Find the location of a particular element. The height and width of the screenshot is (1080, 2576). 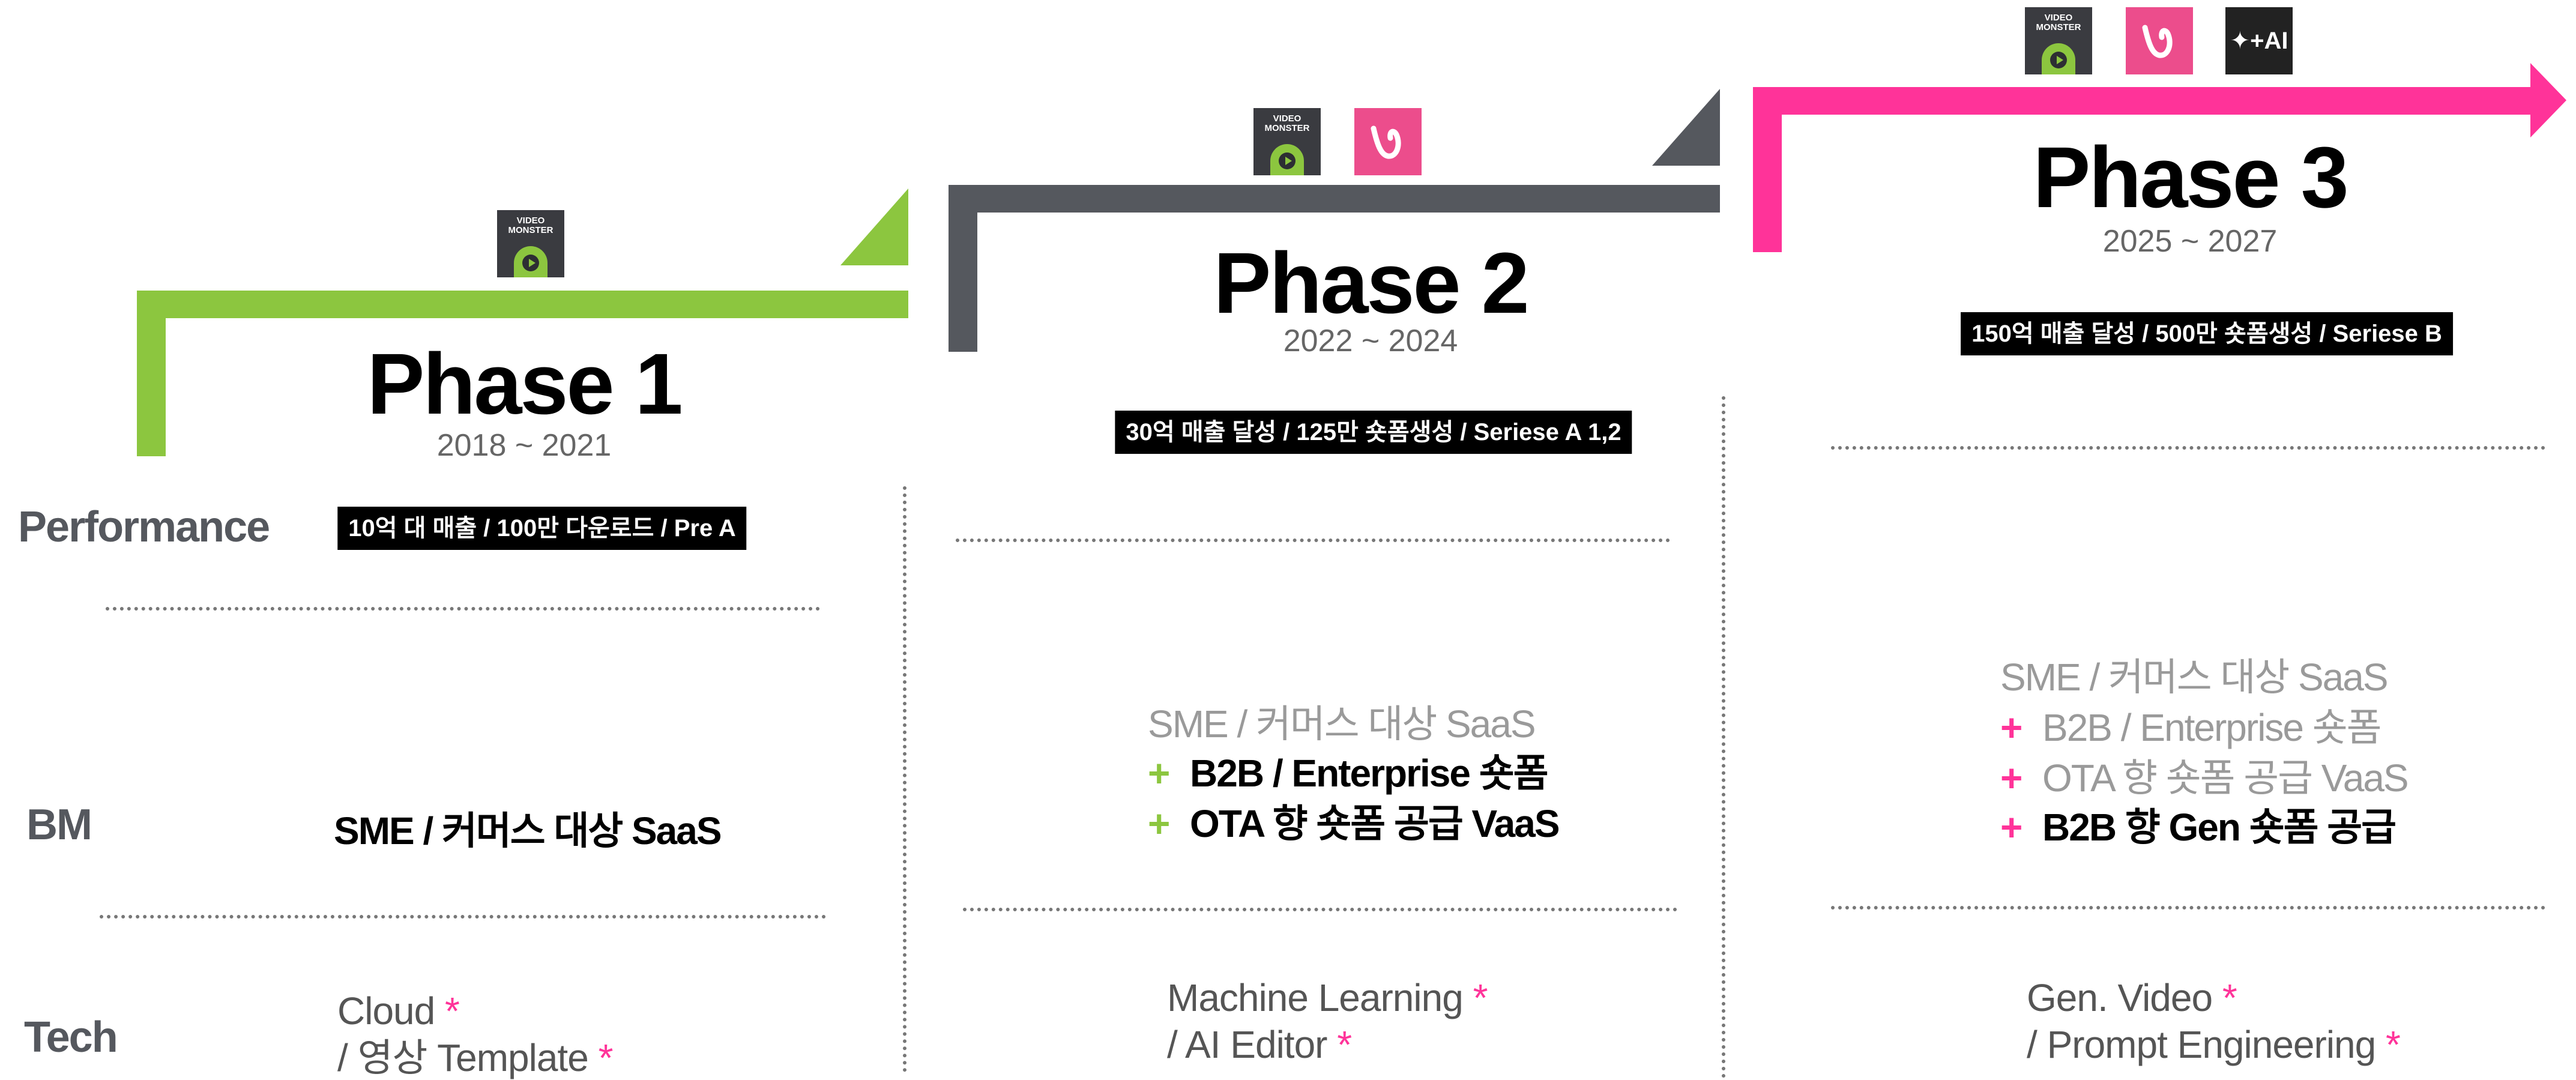

phase3-bm-item: + OTA 향 숏폼 공급 VaaS is located at coordinates (2204, 778).